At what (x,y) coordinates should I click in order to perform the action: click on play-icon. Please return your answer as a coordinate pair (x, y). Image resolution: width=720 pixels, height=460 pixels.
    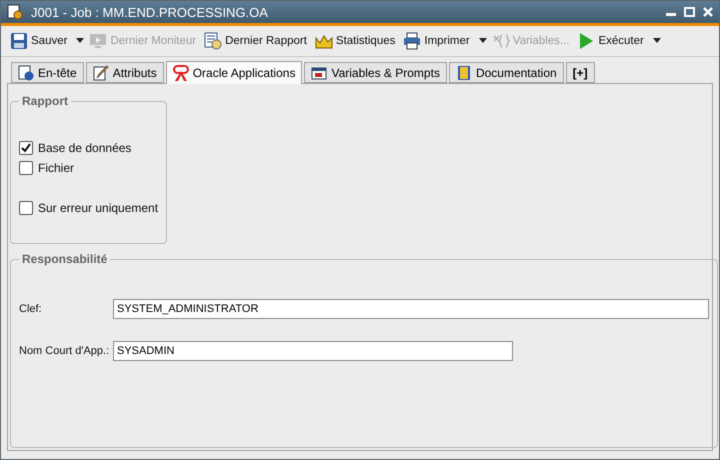
    Looking at the image, I should click on (586, 41).